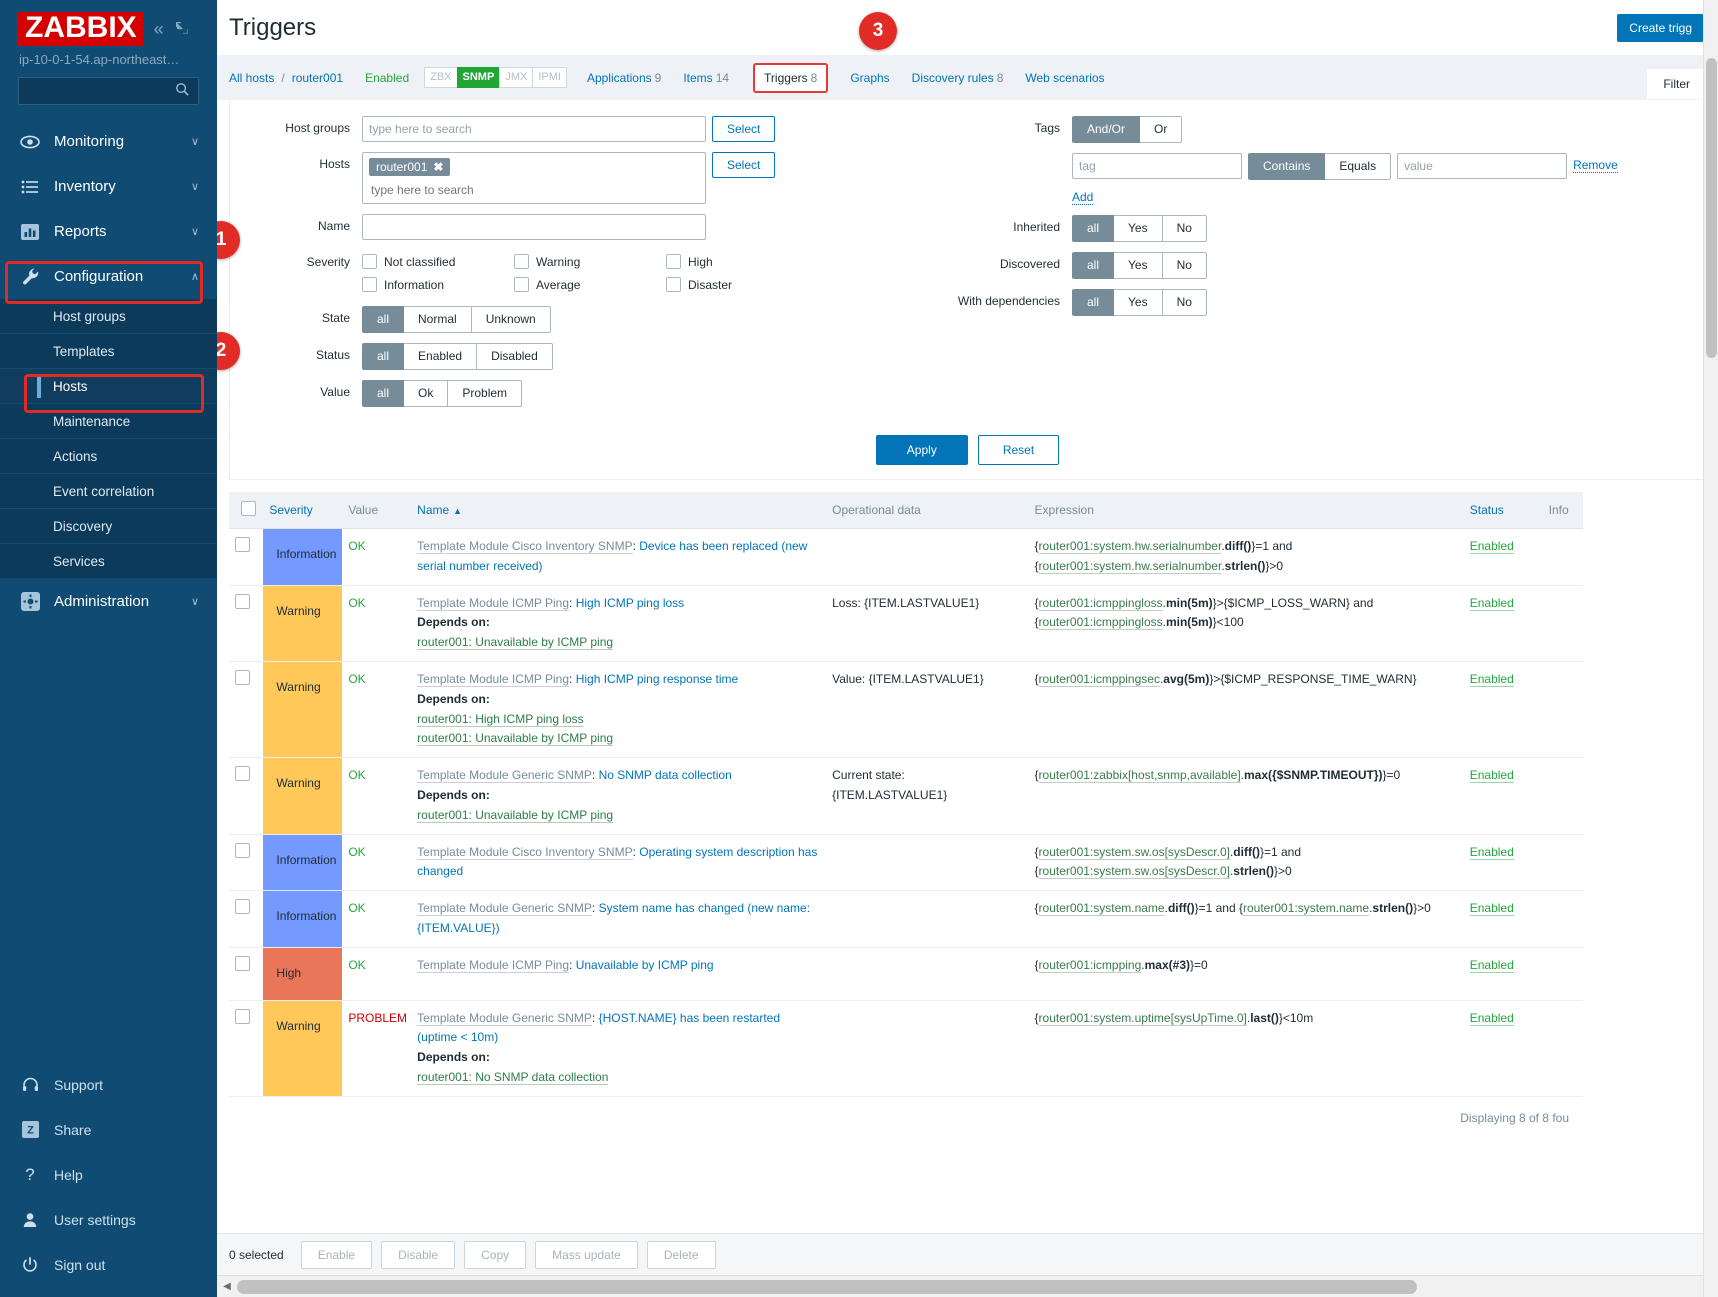  Describe the element at coordinates (108, 231) in the screenshot. I see `sidebar-item-reports: Reports ∨` at that location.